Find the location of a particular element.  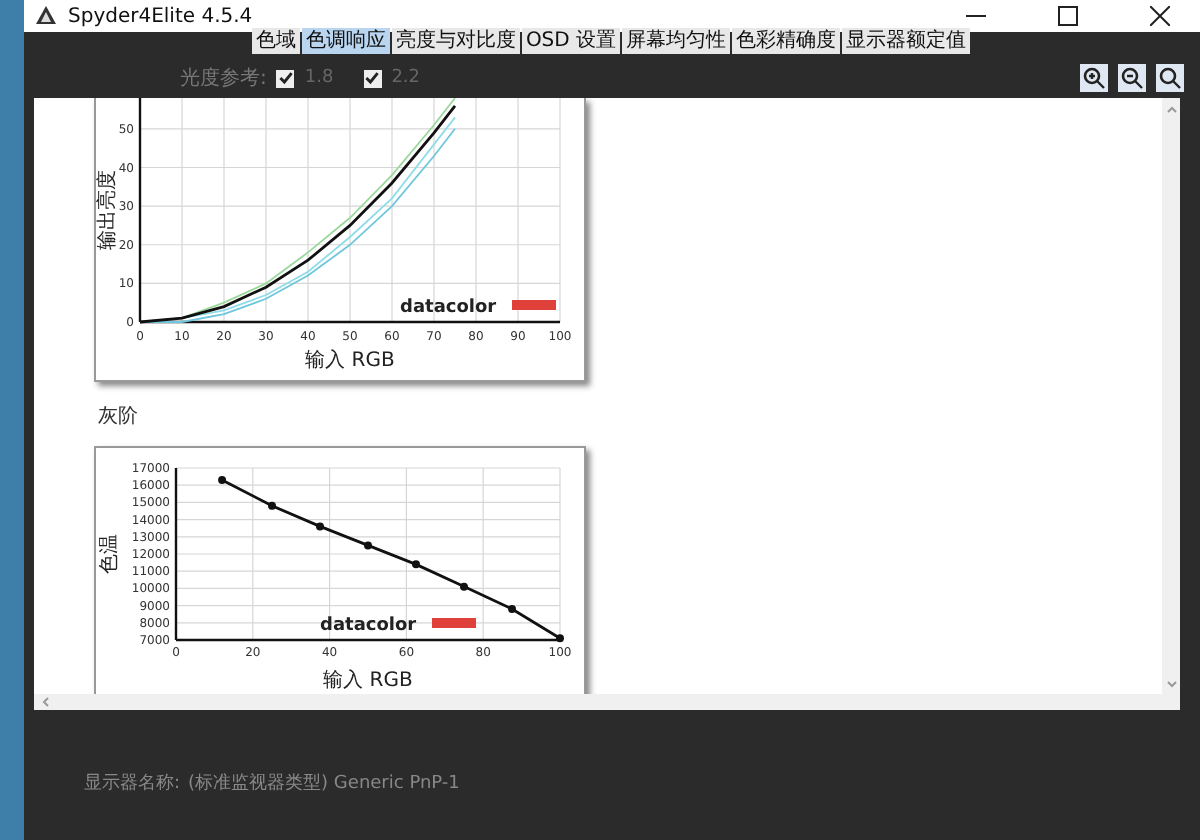

app-icon is located at coordinates (46, 16).